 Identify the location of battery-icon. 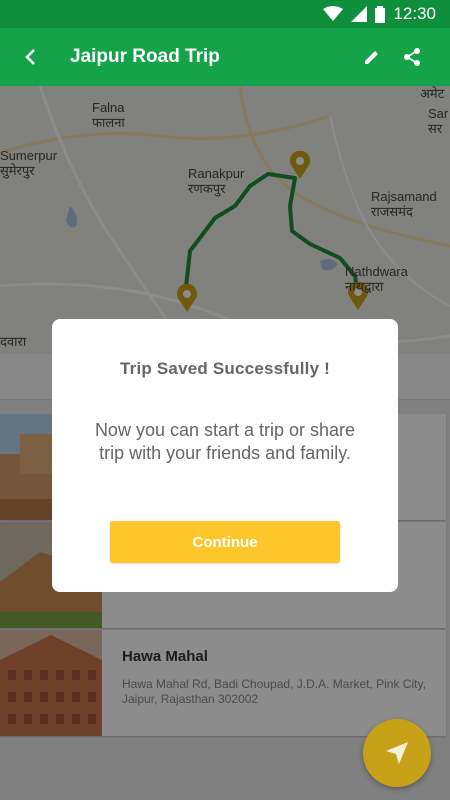
(380, 14).